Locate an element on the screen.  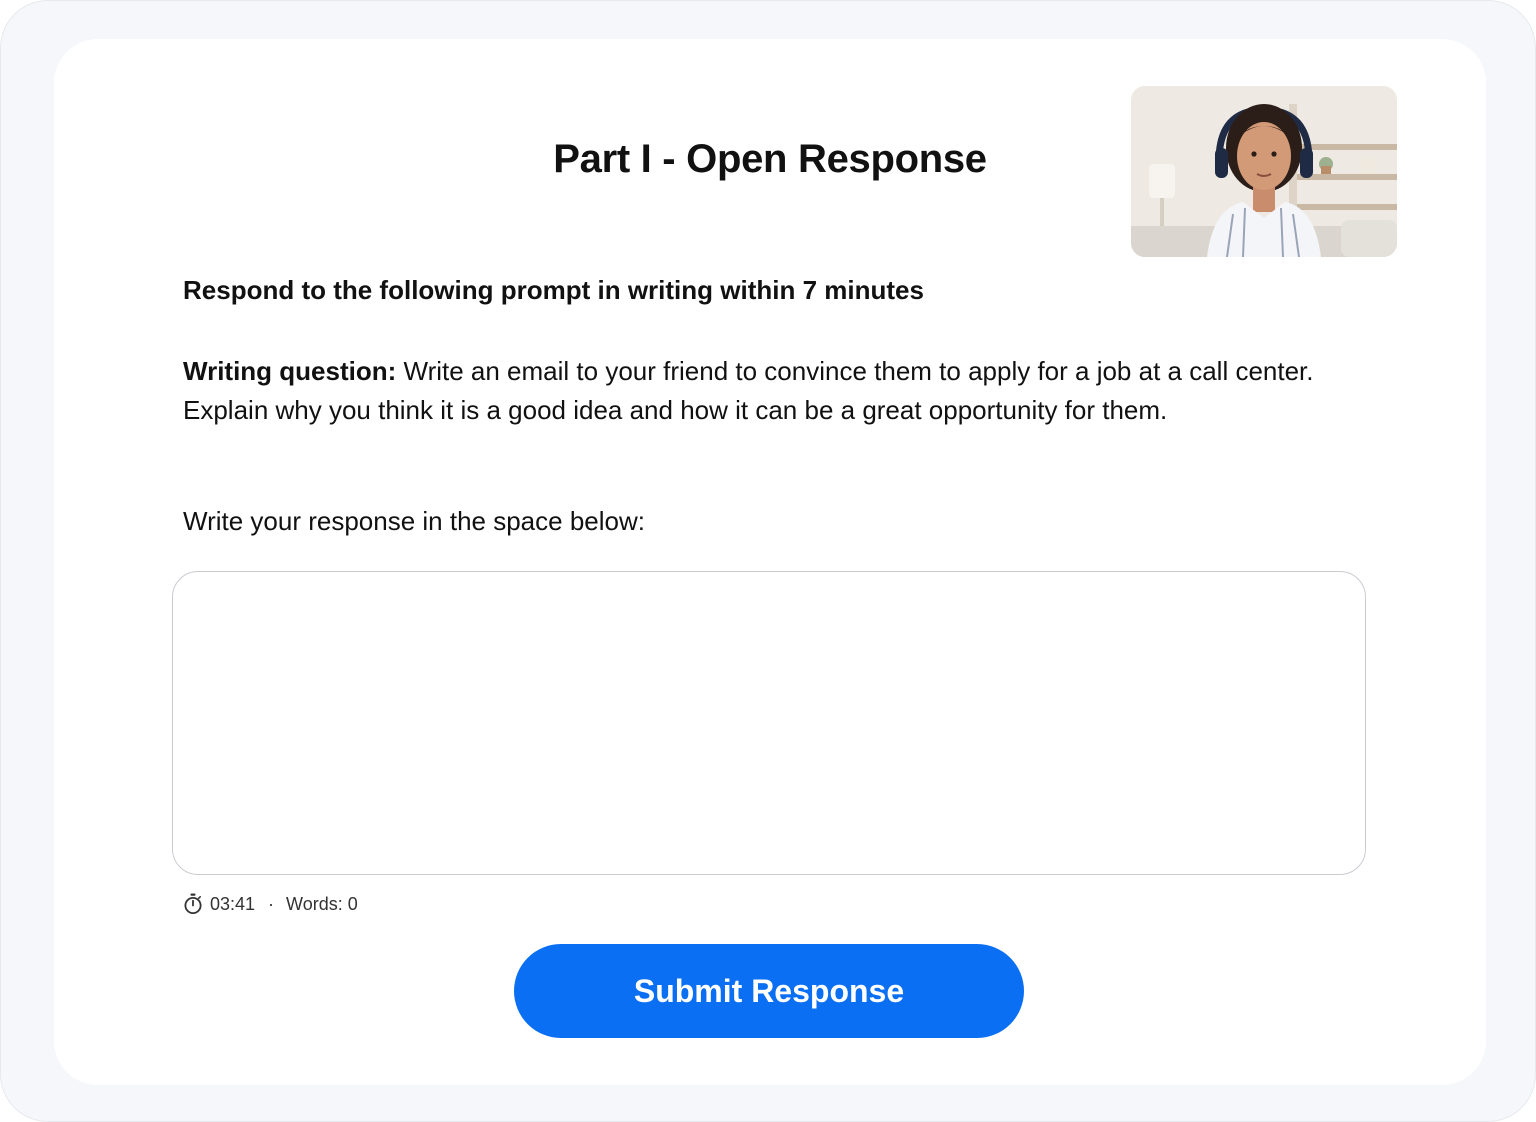
word-count: Words: 0 is located at coordinates (322, 903).